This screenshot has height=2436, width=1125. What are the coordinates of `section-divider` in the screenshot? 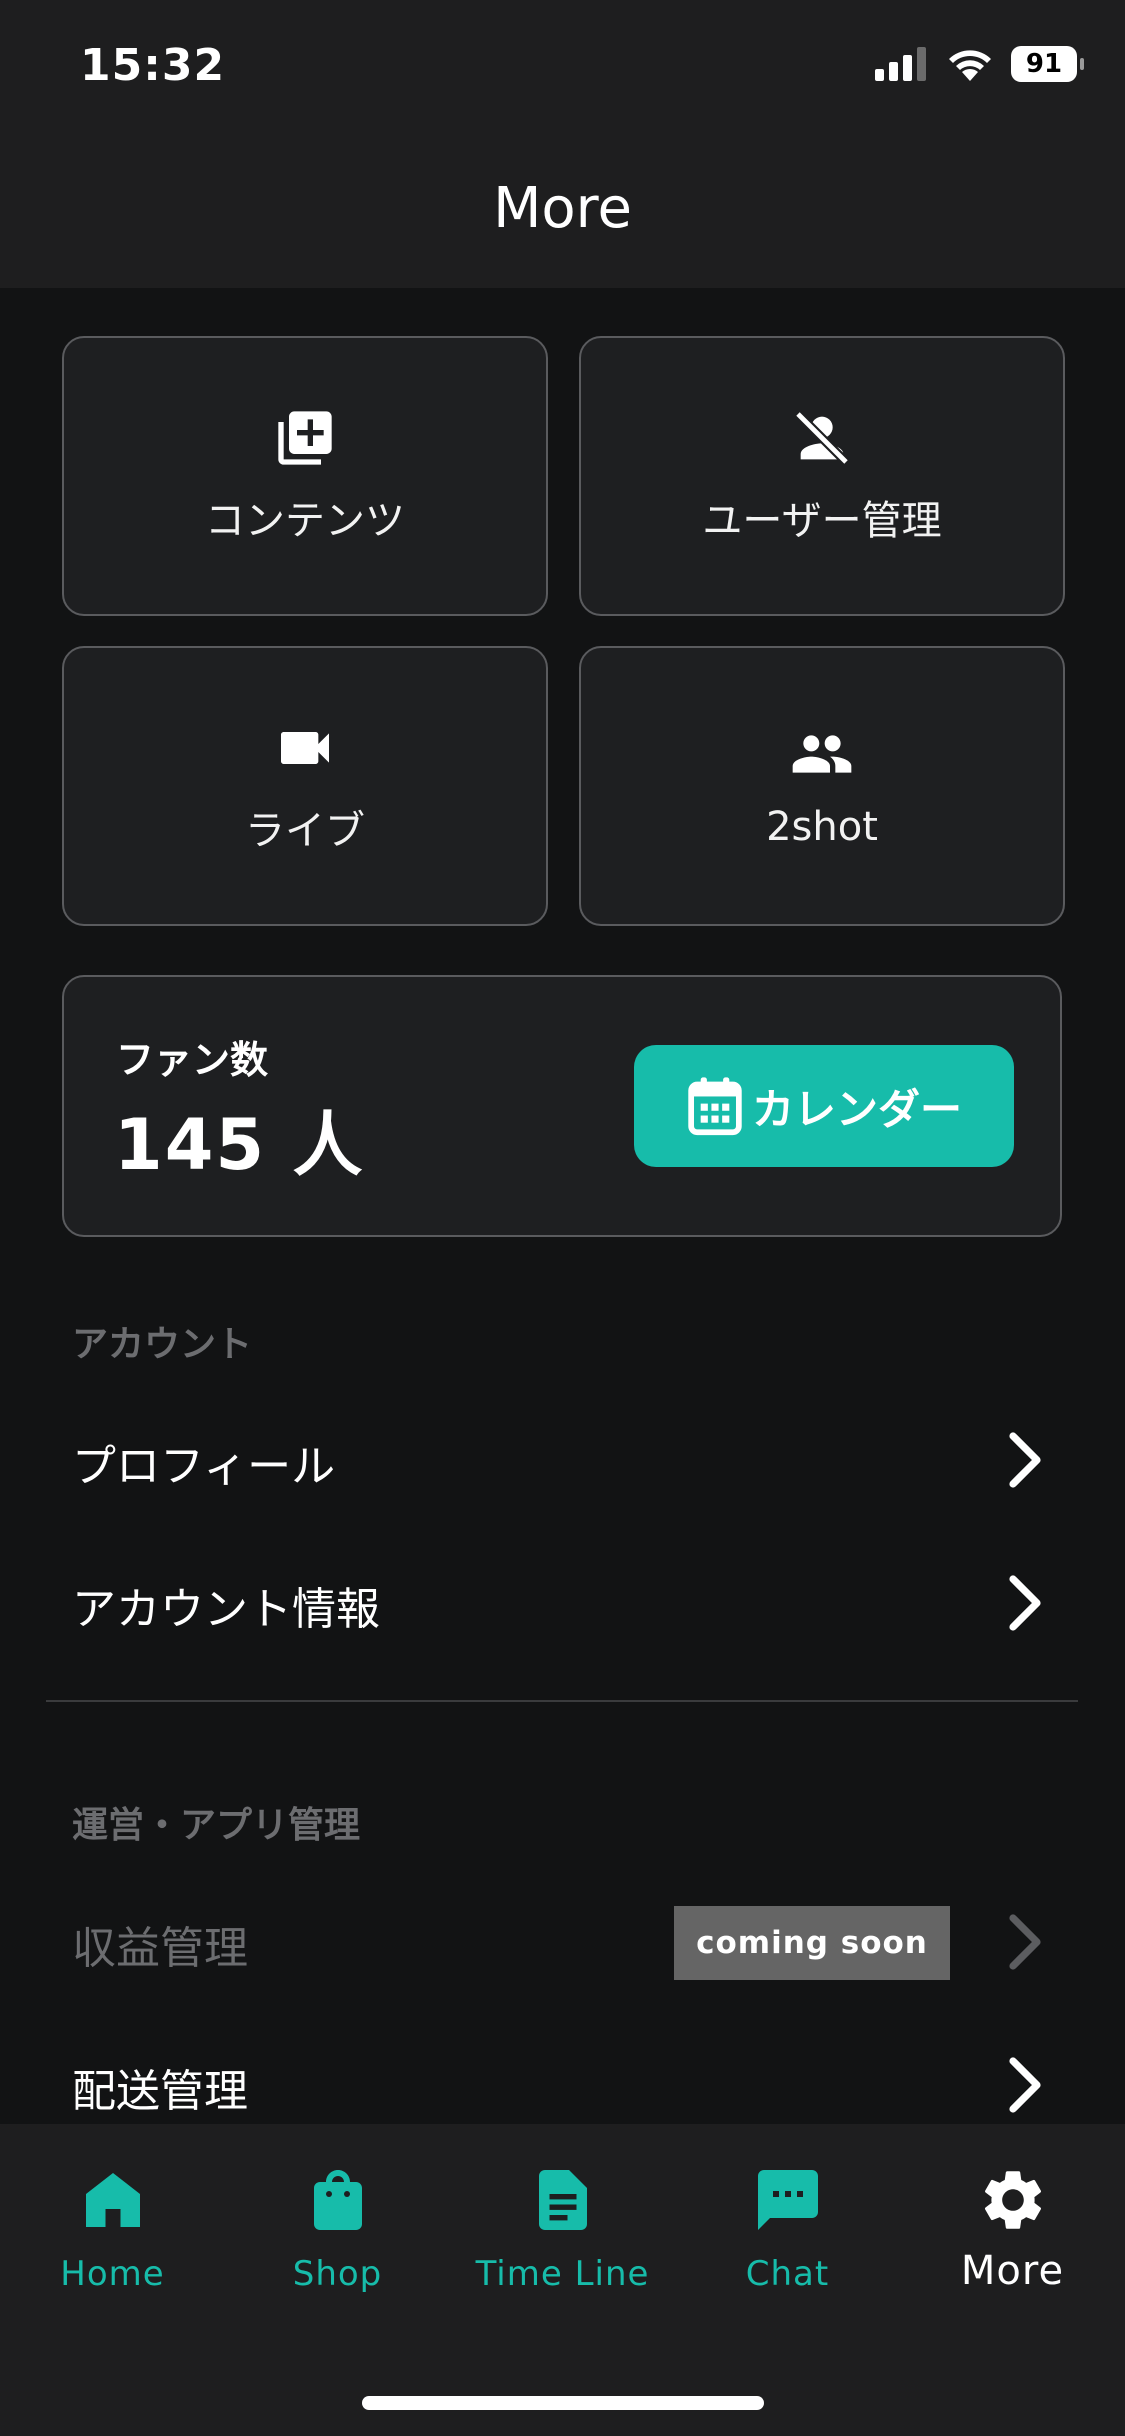 It's located at (562, 1701).